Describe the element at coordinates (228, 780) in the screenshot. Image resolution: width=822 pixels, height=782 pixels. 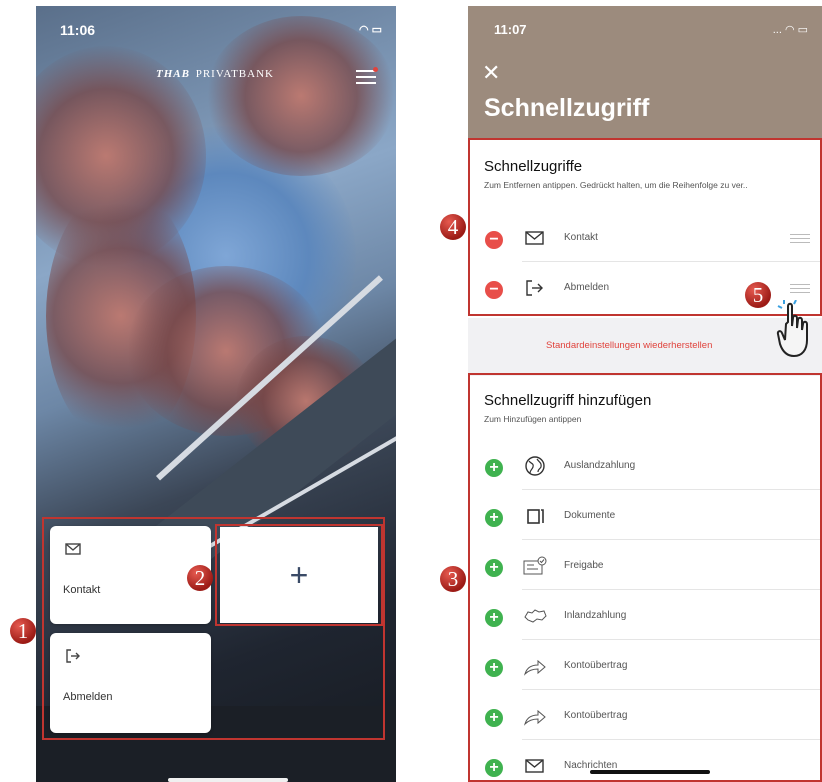
I see `home-indicator` at that location.